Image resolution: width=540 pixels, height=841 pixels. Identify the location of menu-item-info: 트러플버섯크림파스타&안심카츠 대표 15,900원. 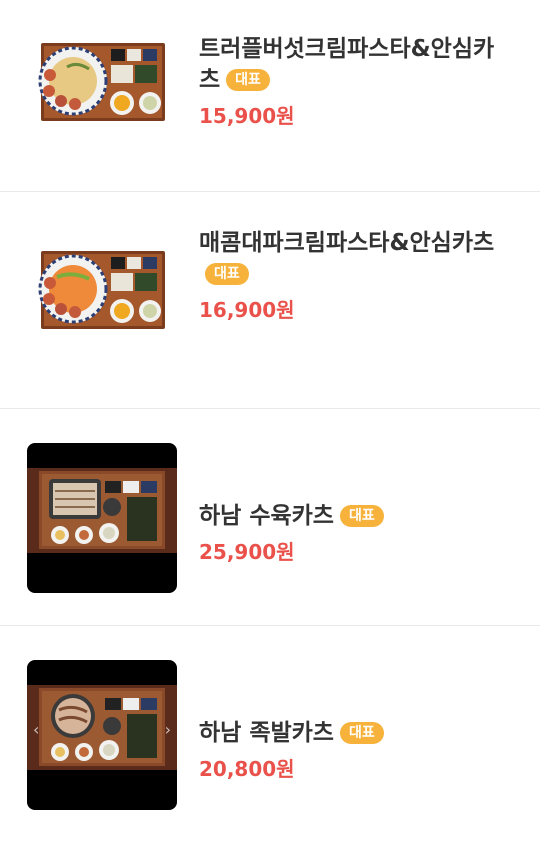
(354, 81).